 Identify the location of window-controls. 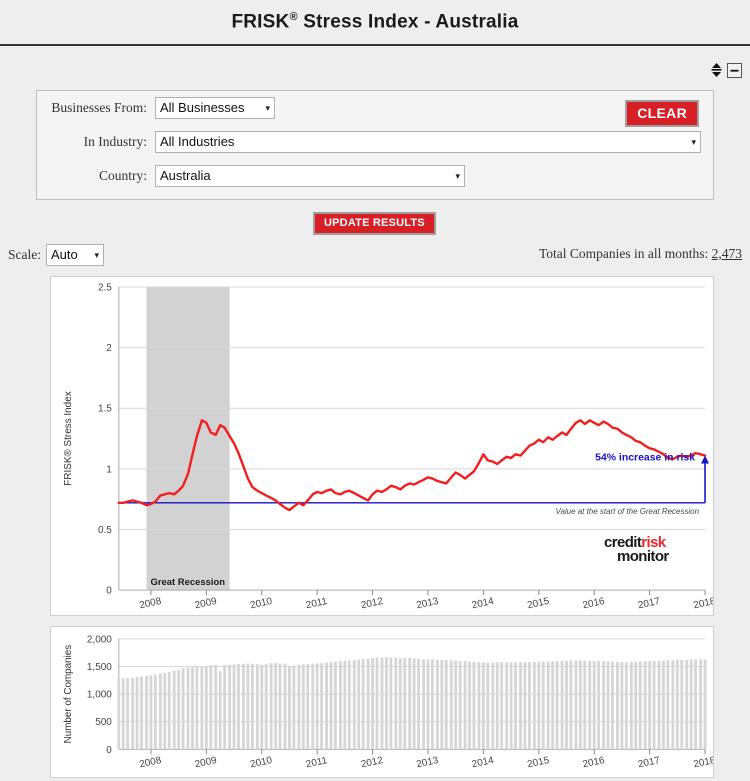
(726, 70).